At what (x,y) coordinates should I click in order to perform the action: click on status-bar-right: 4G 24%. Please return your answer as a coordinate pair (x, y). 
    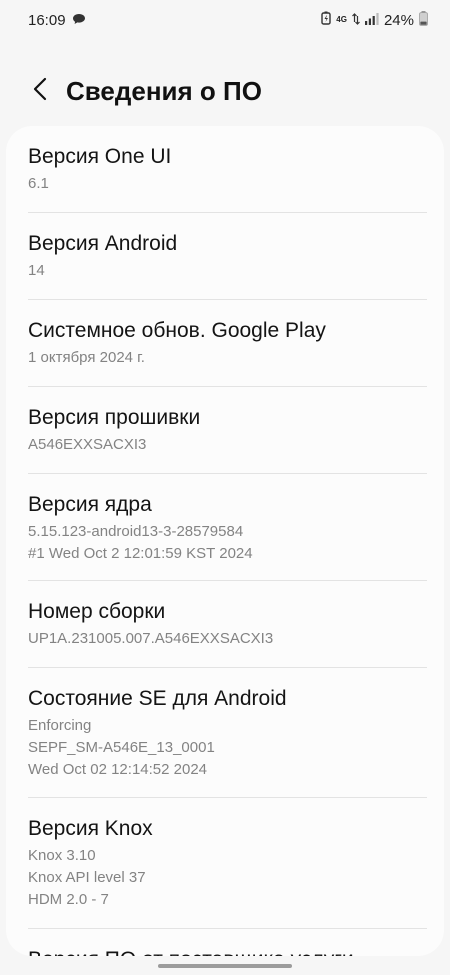
    Looking at the image, I should click on (374, 20).